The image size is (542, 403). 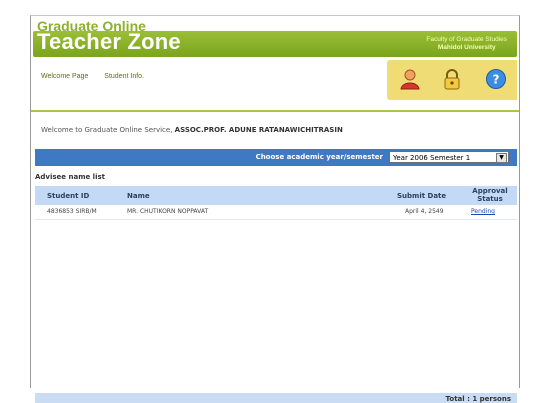 What do you see at coordinates (483, 211) in the screenshot?
I see `status-pending-link: Pending` at bounding box center [483, 211].